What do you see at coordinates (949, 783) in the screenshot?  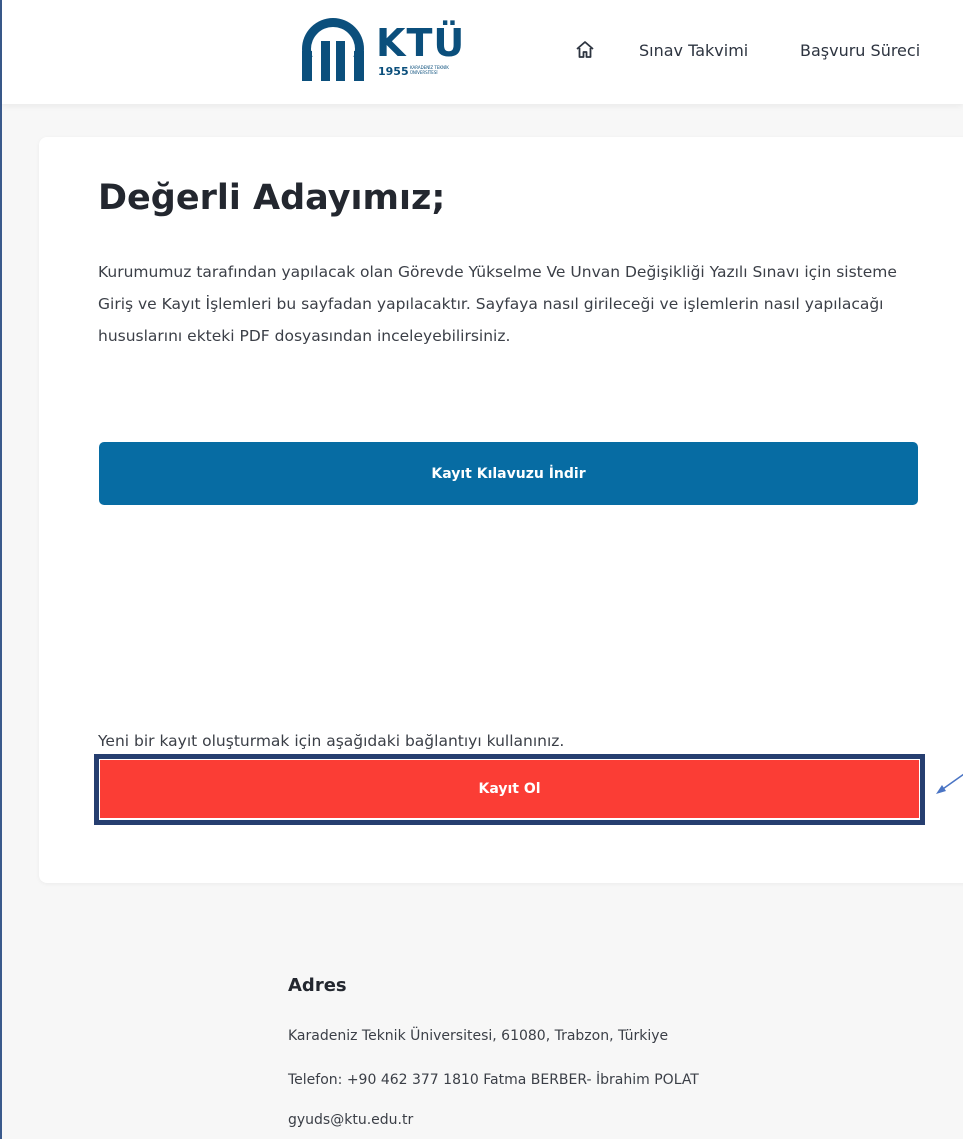 I see `arrow-pointer-icon` at bounding box center [949, 783].